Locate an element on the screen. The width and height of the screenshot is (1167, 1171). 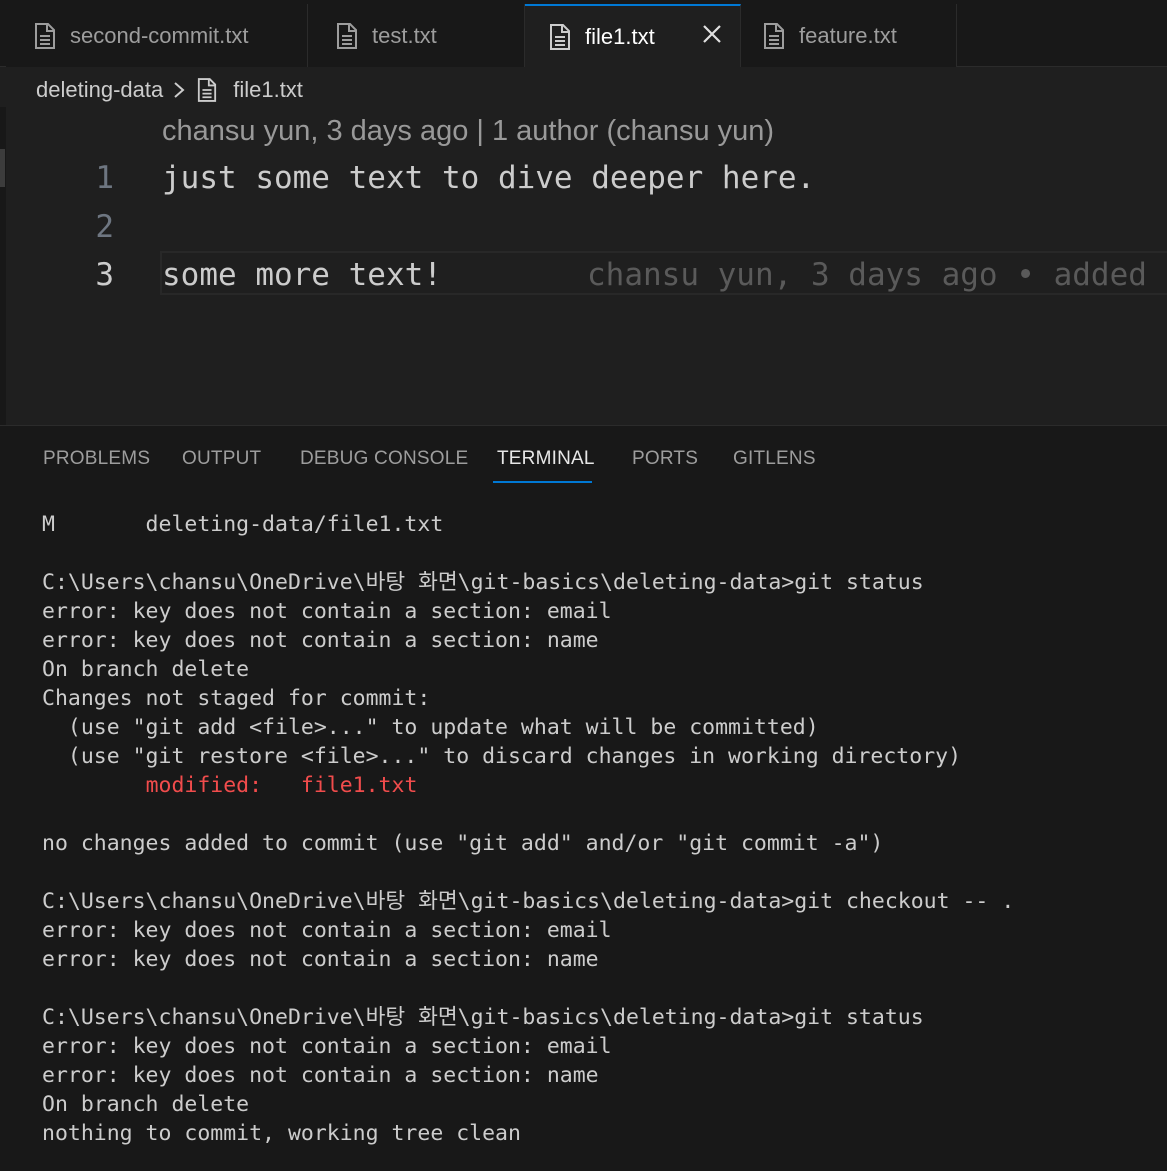
line-number: 1 is located at coordinates (104, 178).